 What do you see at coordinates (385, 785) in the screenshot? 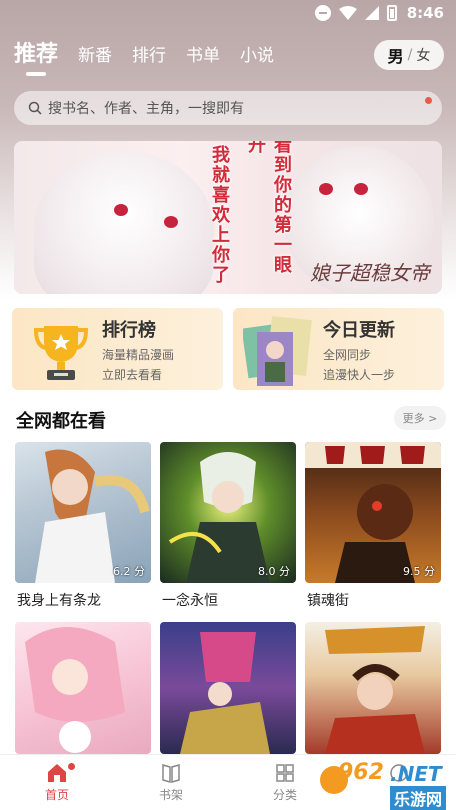
I see `site-watermark: 962 .NET 乐游网` at bounding box center [385, 785].